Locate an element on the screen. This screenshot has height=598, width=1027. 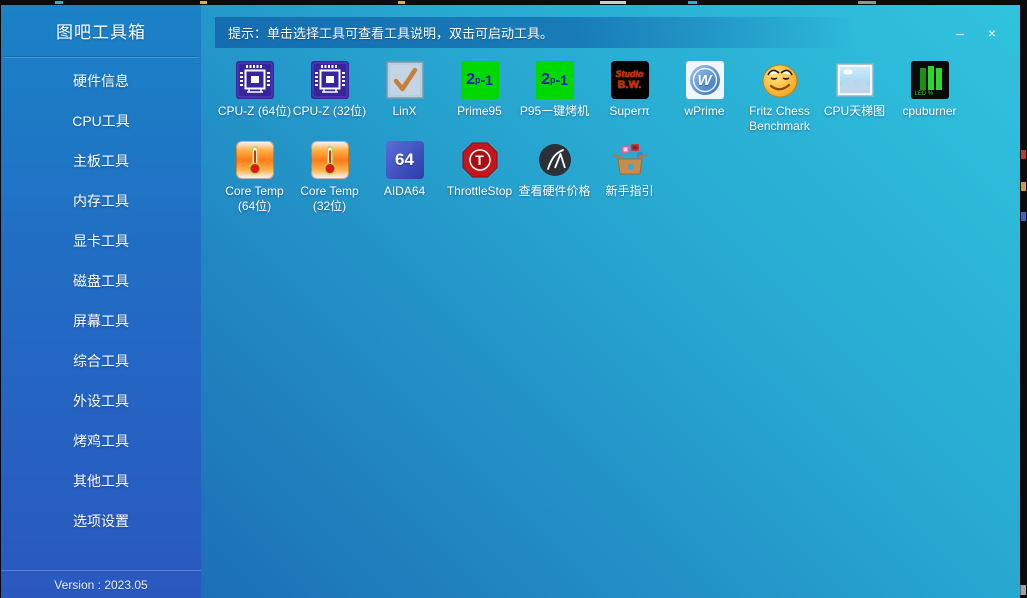
tool-label: AIDA64 is located at coordinates (404, 191).